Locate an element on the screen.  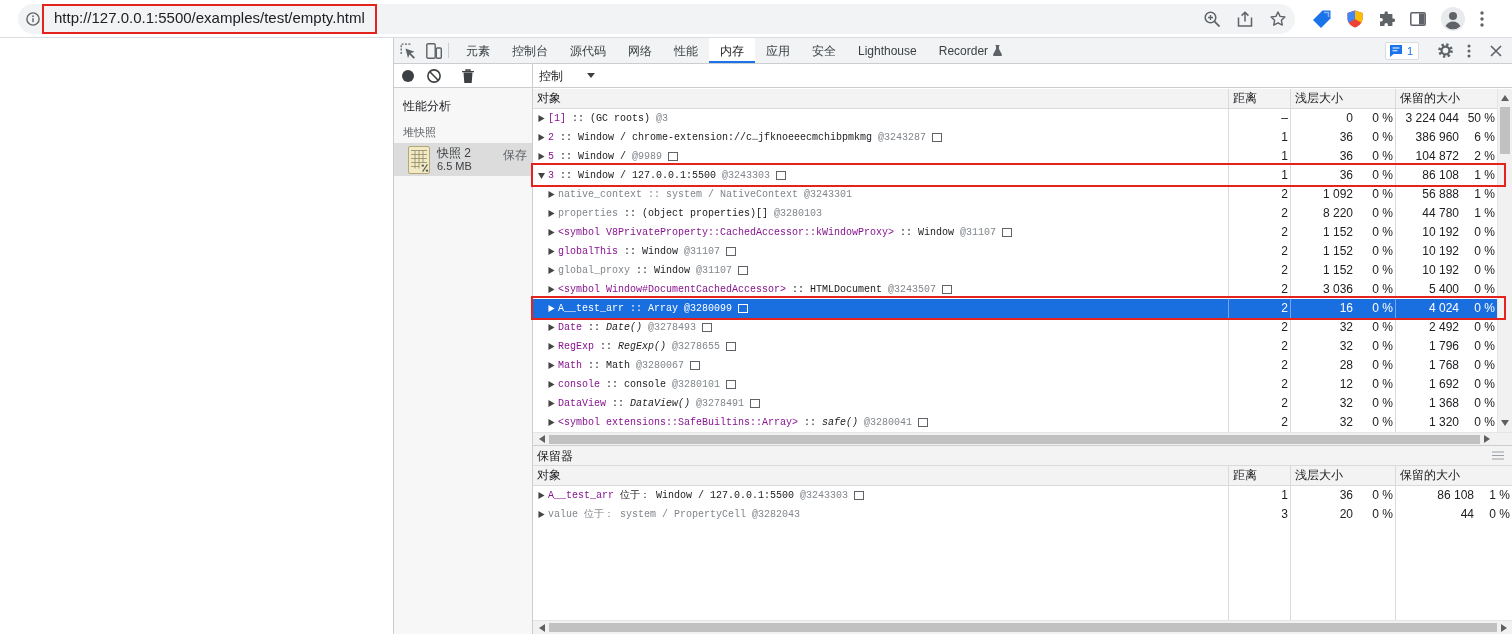
clear-icon is located at coordinates (434, 75).